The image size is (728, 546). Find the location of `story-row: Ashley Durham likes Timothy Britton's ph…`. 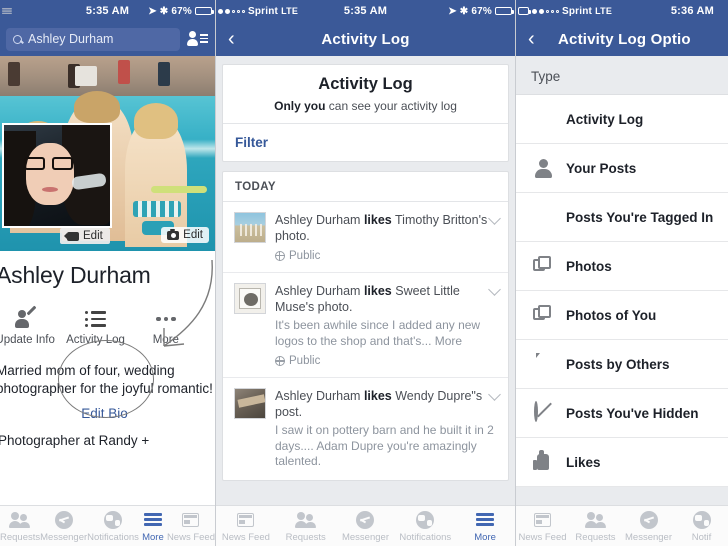

story-row: Ashley Durham likes Timothy Britton's ph… is located at coordinates (365, 237).